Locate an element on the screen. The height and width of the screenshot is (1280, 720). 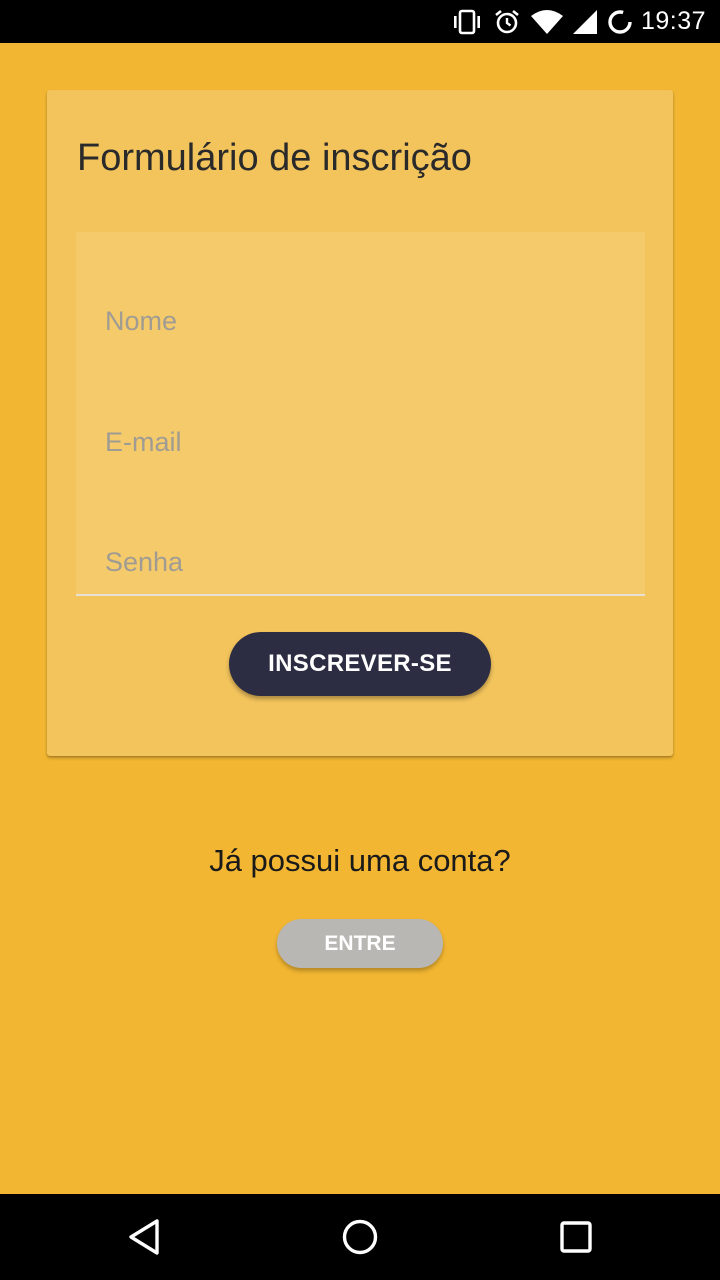
password-field-container is located at coordinates (360, 562).